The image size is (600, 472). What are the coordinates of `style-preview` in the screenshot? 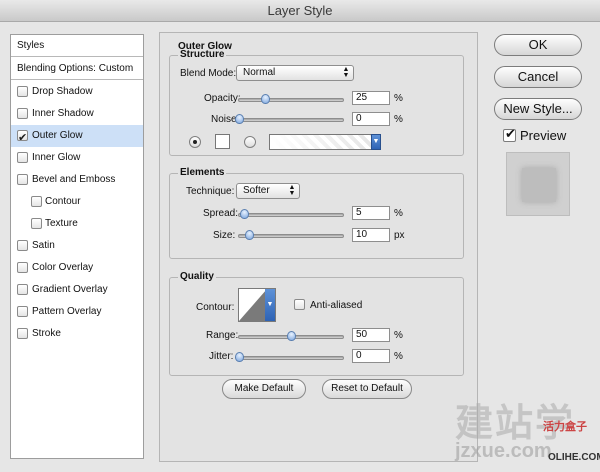 It's located at (538, 184).